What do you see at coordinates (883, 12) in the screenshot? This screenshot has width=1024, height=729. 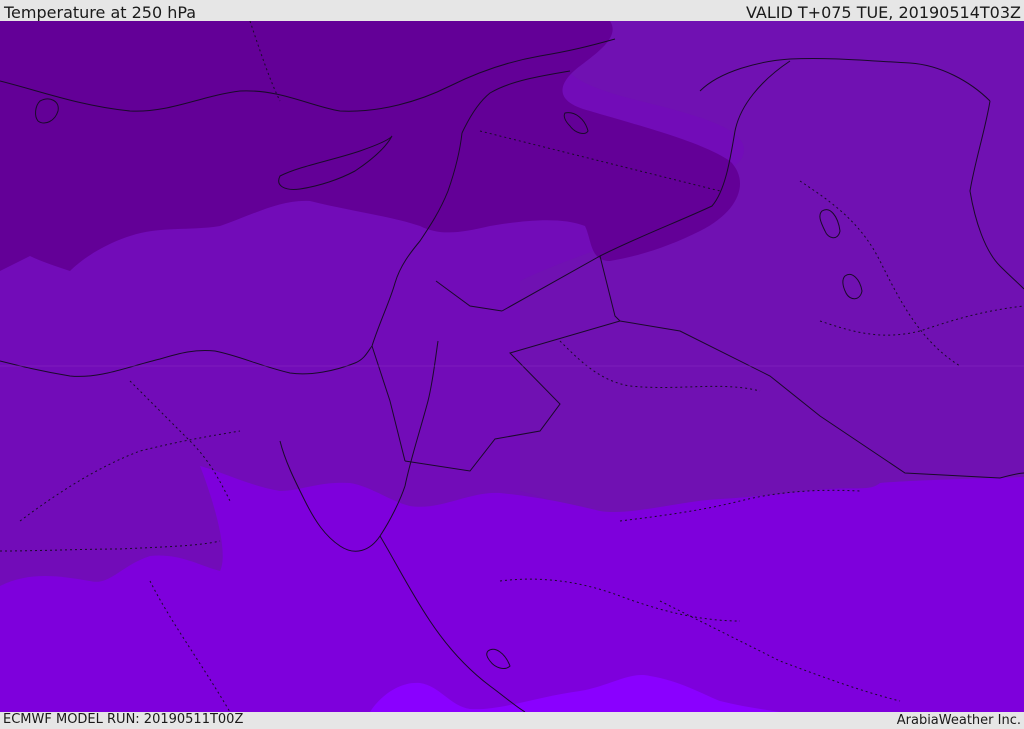 I see `valid-time-label: VALID T+075 TUE, 20190514T03Z` at bounding box center [883, 12].